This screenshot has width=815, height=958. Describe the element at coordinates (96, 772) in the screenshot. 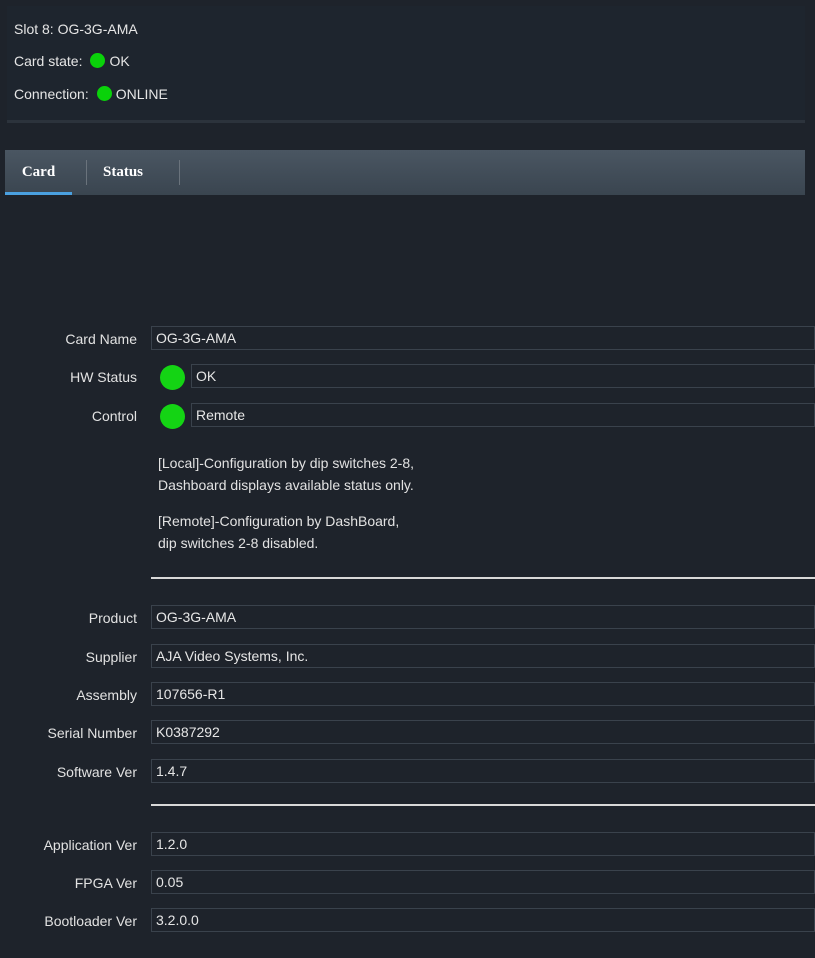

I see `software-ver-label: Software Ver` at that location.